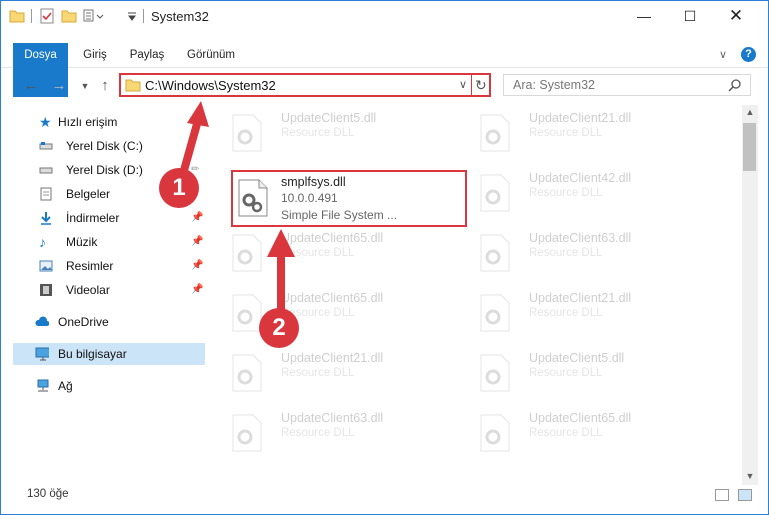  What do you see at coordinates (179, 188) in the screenshot?
I see `callout-1: 1` at bounding box center [179, 188].